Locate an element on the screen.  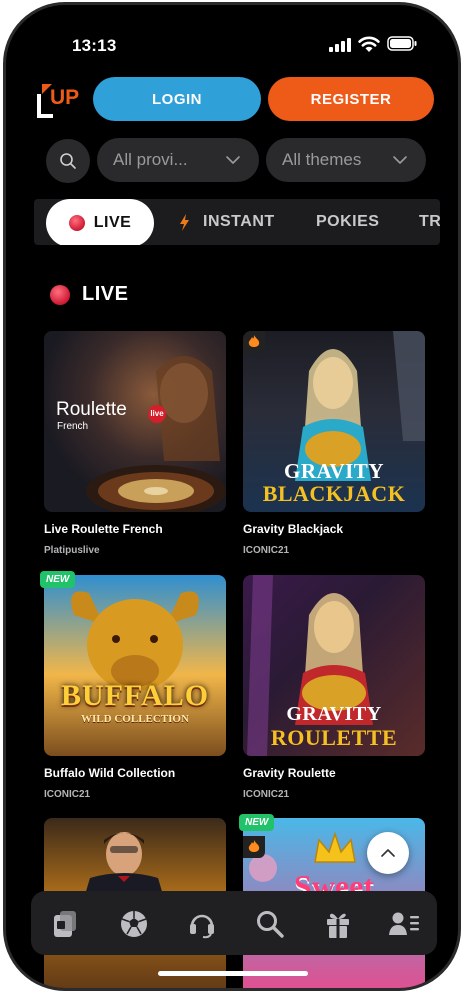
search-button is located at coordinates (68, 161).